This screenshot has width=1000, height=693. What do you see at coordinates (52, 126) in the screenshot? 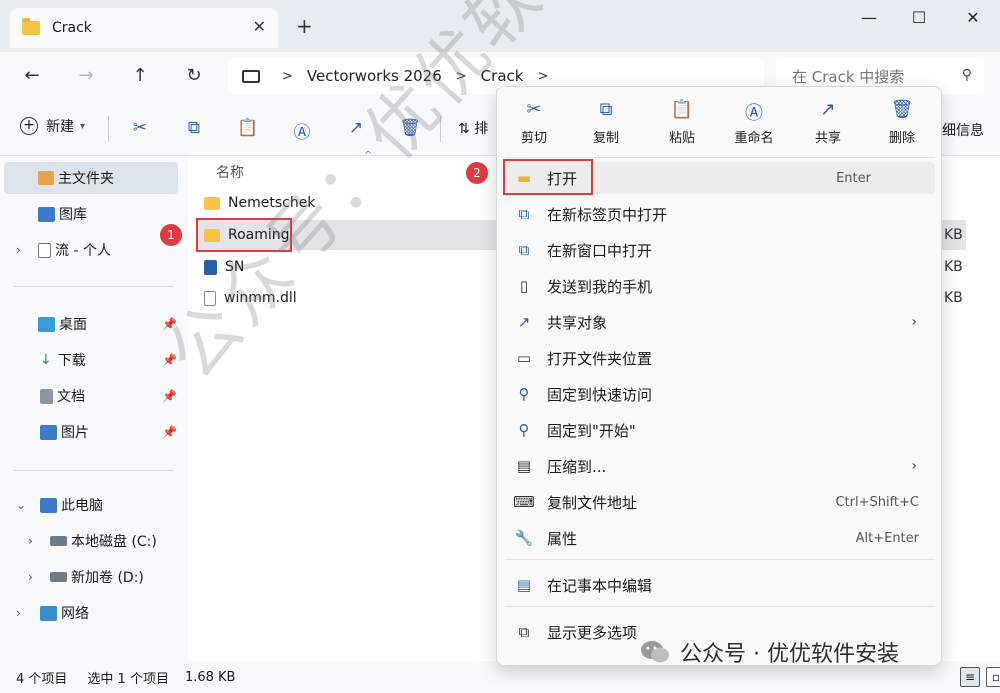
I see `new-button: + 新建 ▾` at bounding box center [52, 126].